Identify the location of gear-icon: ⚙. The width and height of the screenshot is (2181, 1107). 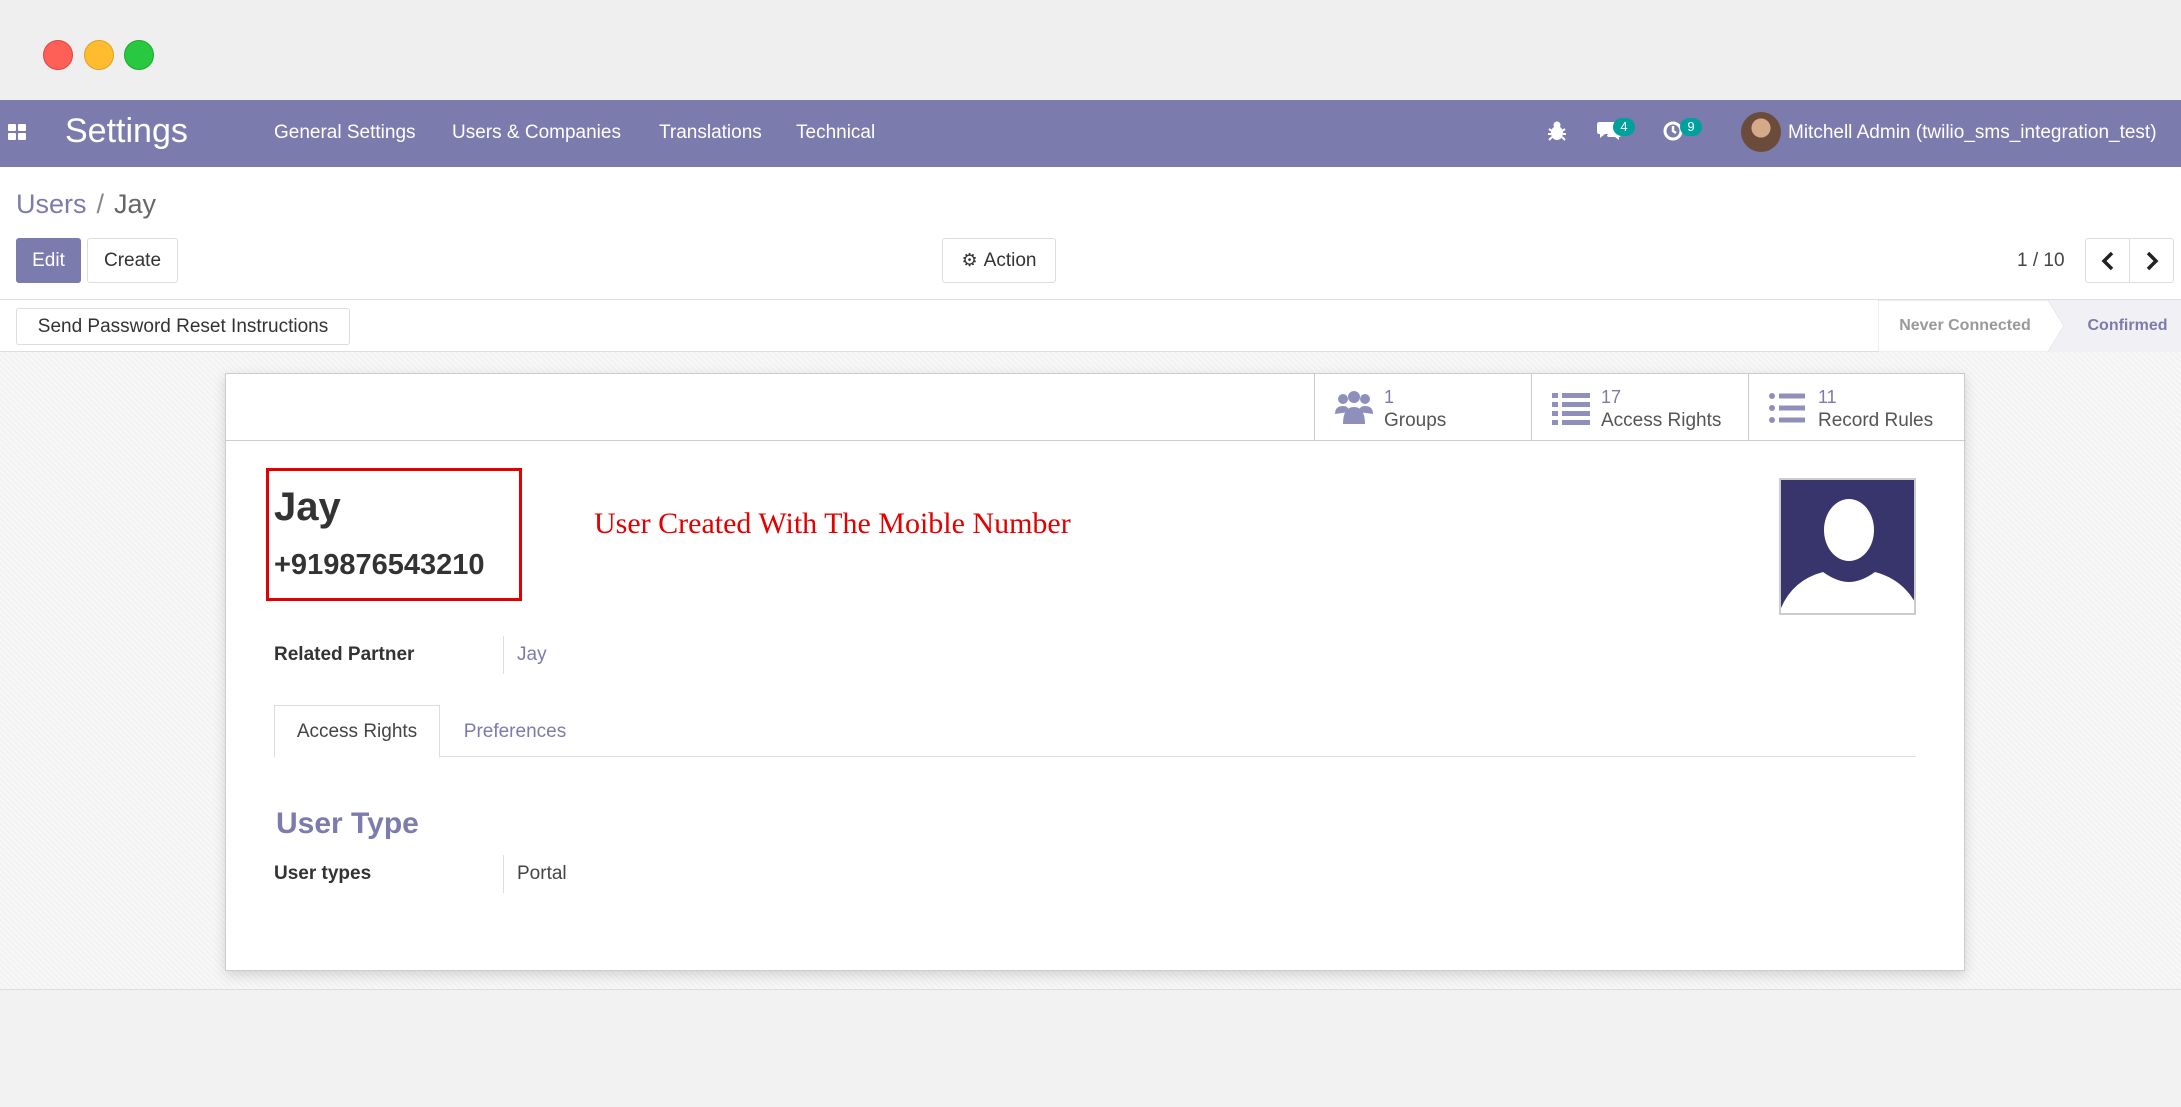
(969, 260).